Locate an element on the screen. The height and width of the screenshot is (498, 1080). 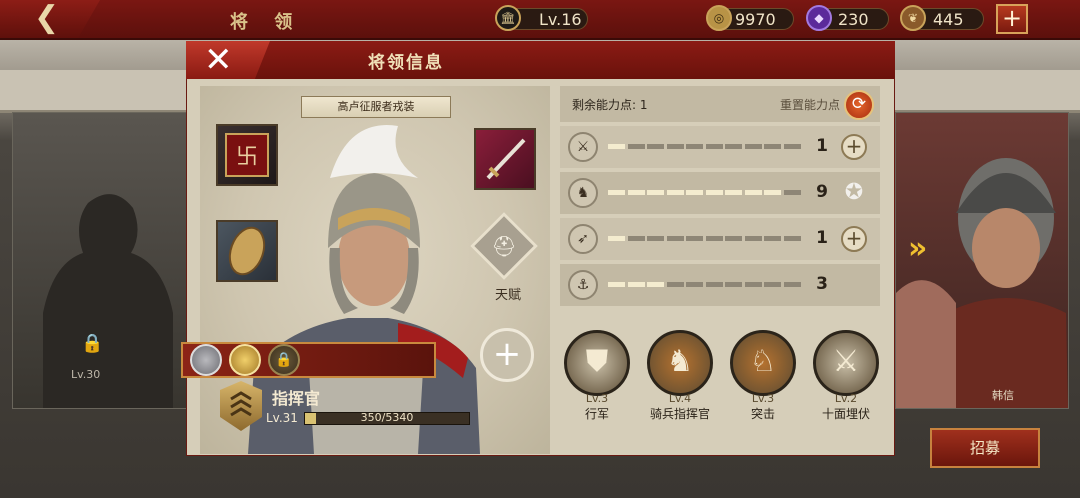
skill-icon: ⛊ is located at coordinates (597, 363).